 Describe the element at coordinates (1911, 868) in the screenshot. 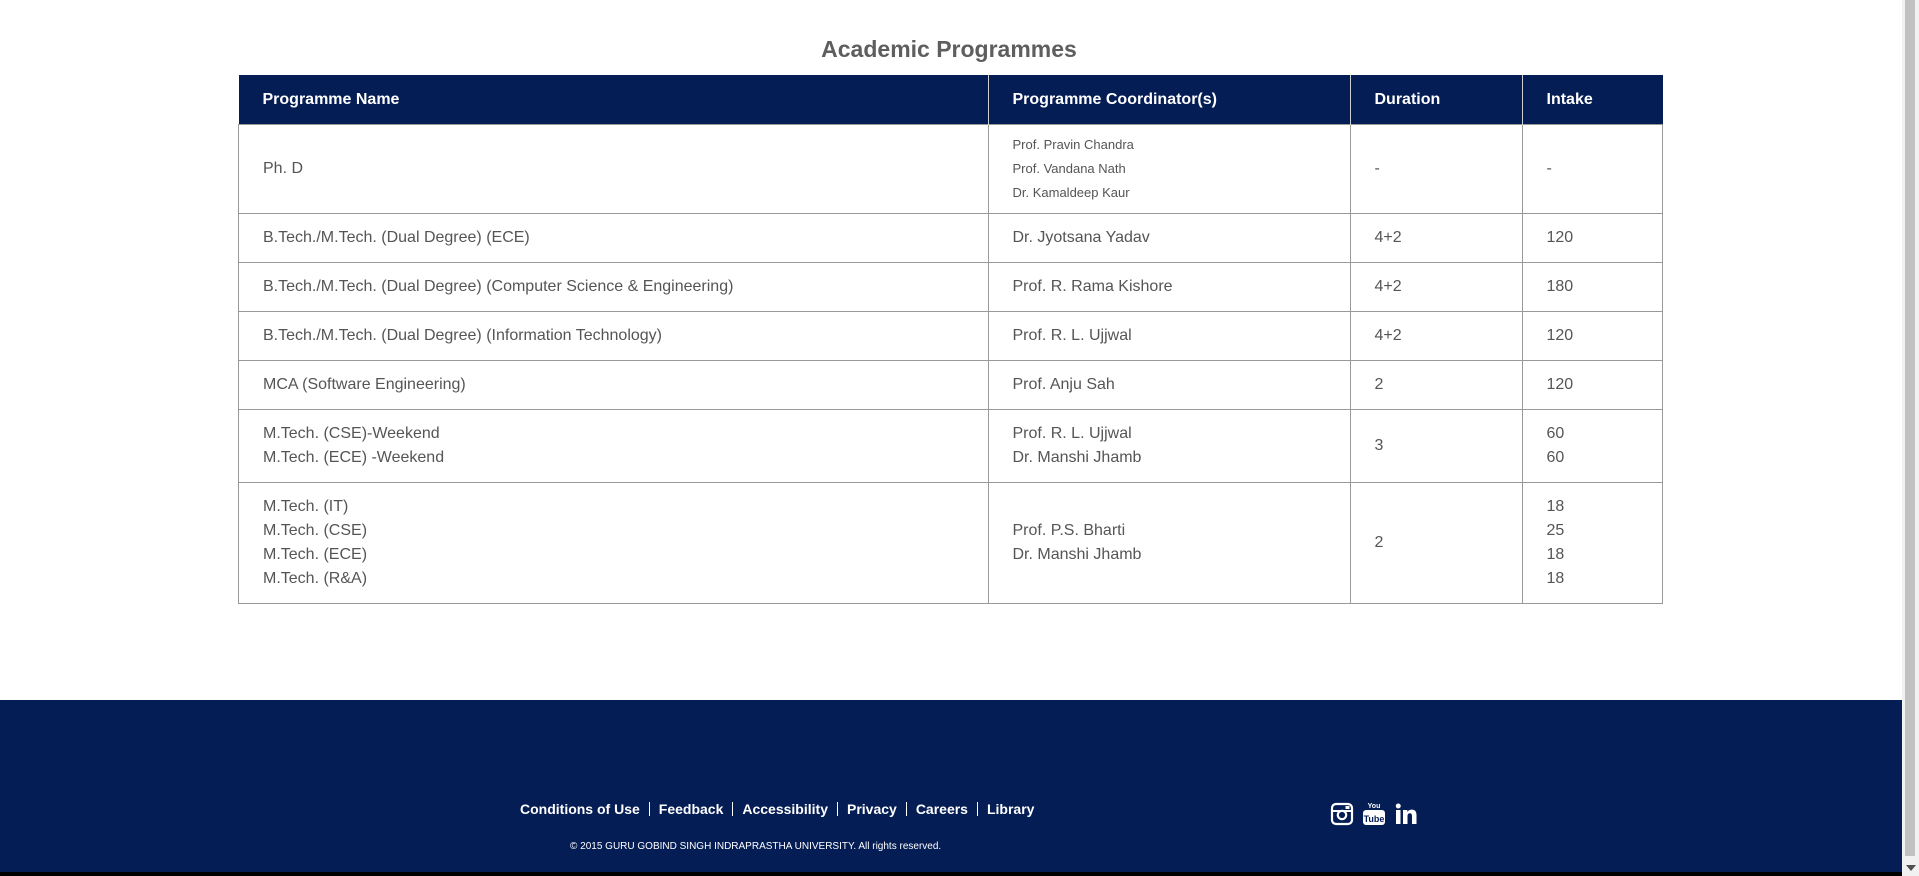

I see `scroll-down-arrow-icon` at that location.